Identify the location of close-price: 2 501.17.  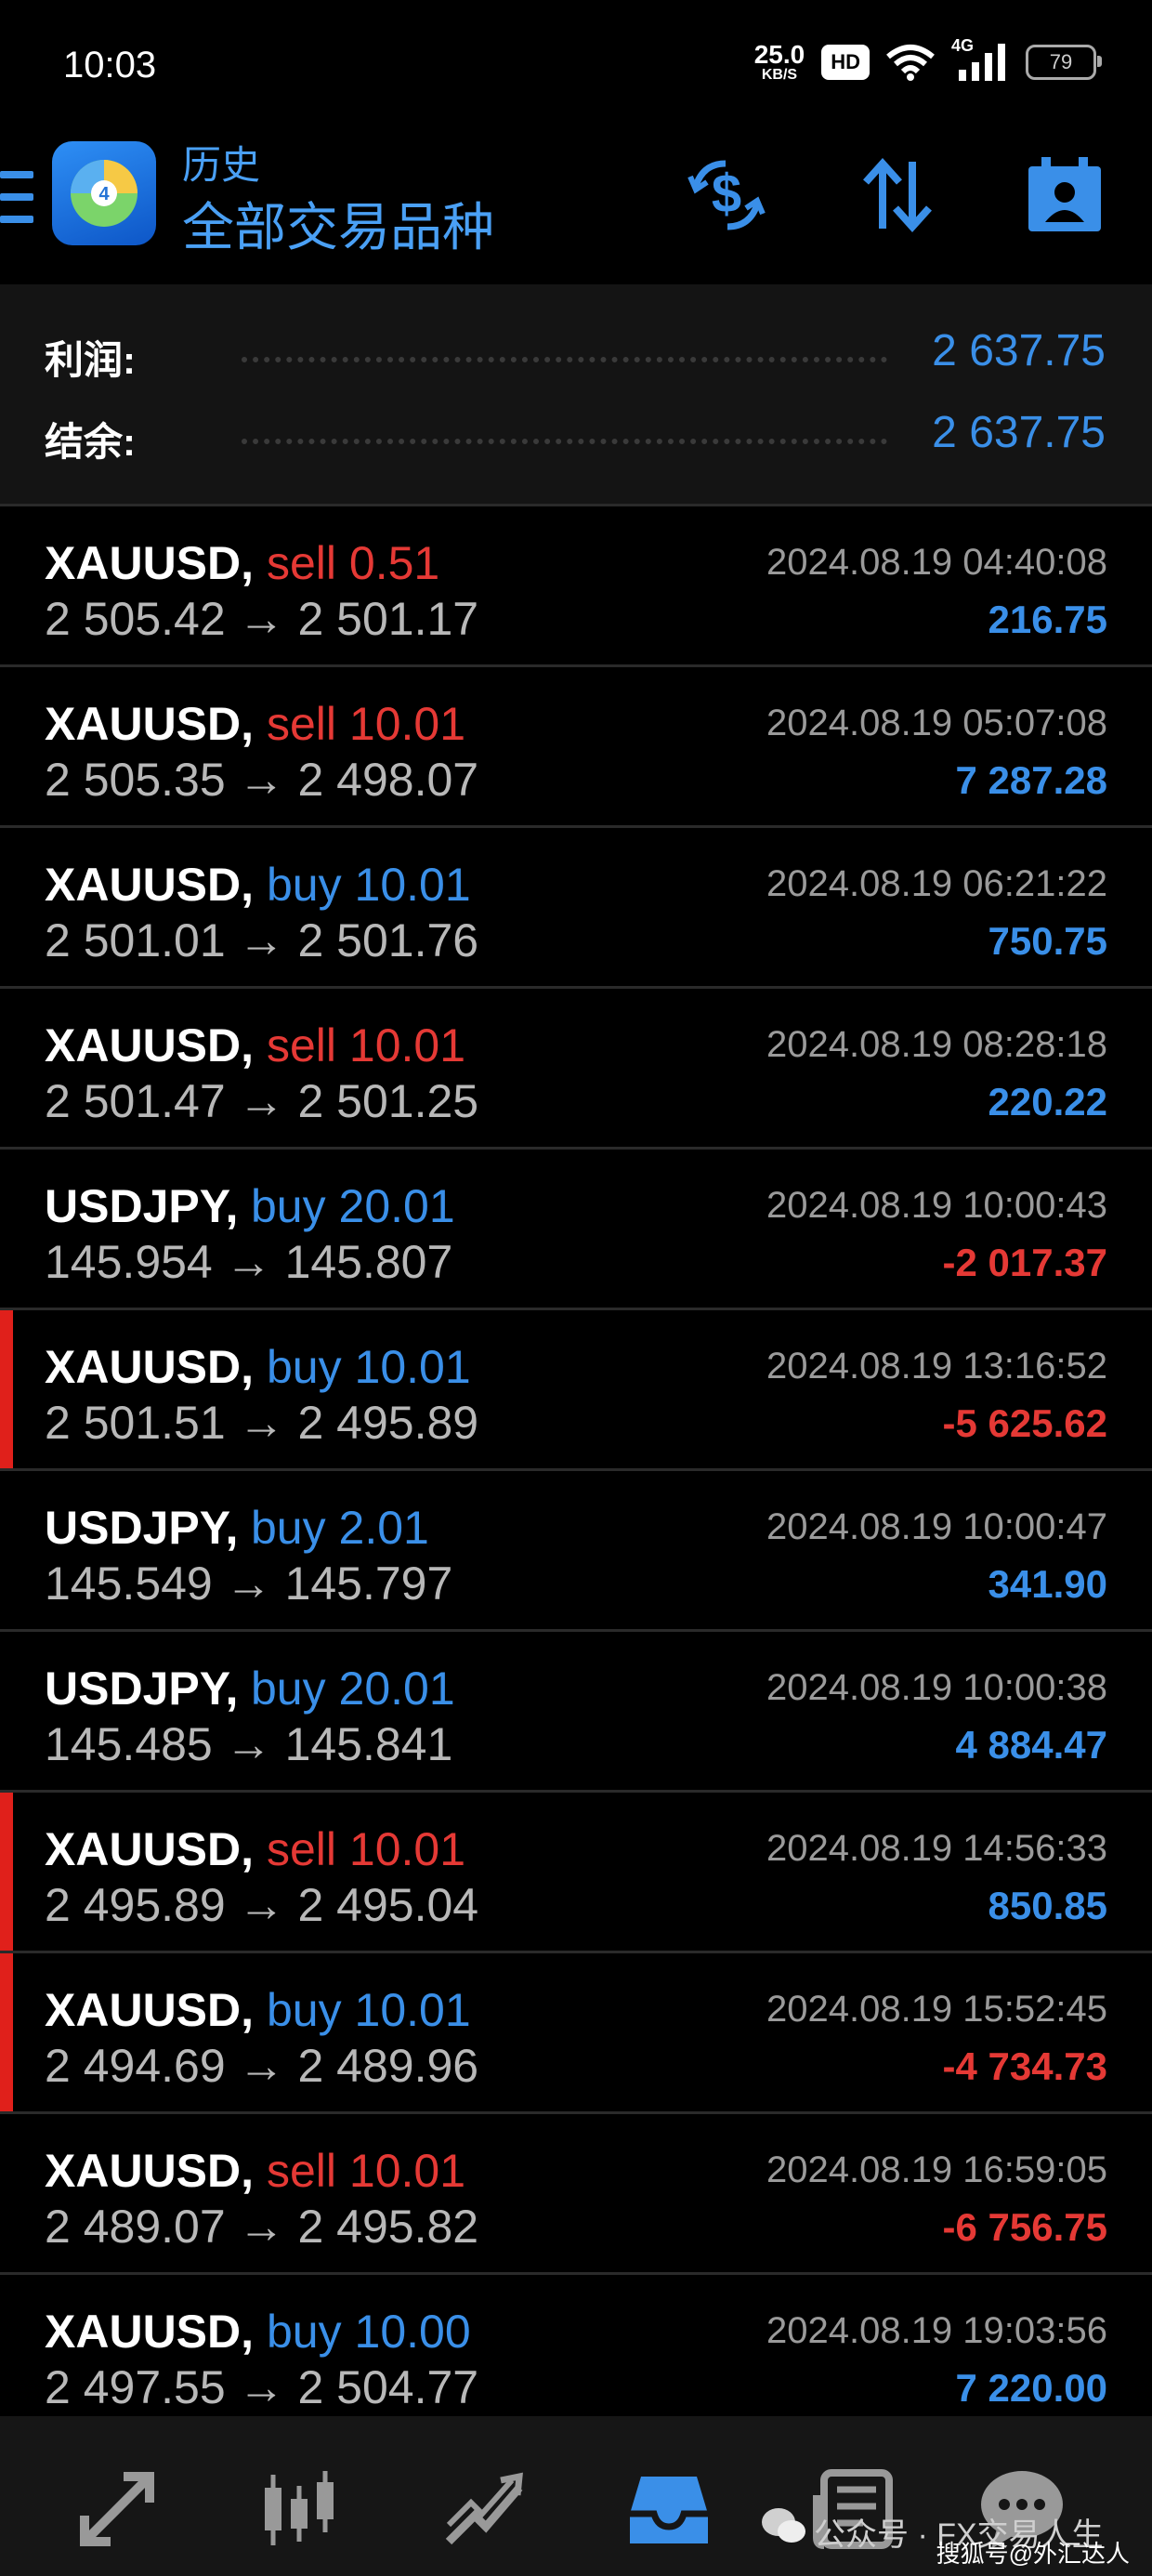
(388, 619).